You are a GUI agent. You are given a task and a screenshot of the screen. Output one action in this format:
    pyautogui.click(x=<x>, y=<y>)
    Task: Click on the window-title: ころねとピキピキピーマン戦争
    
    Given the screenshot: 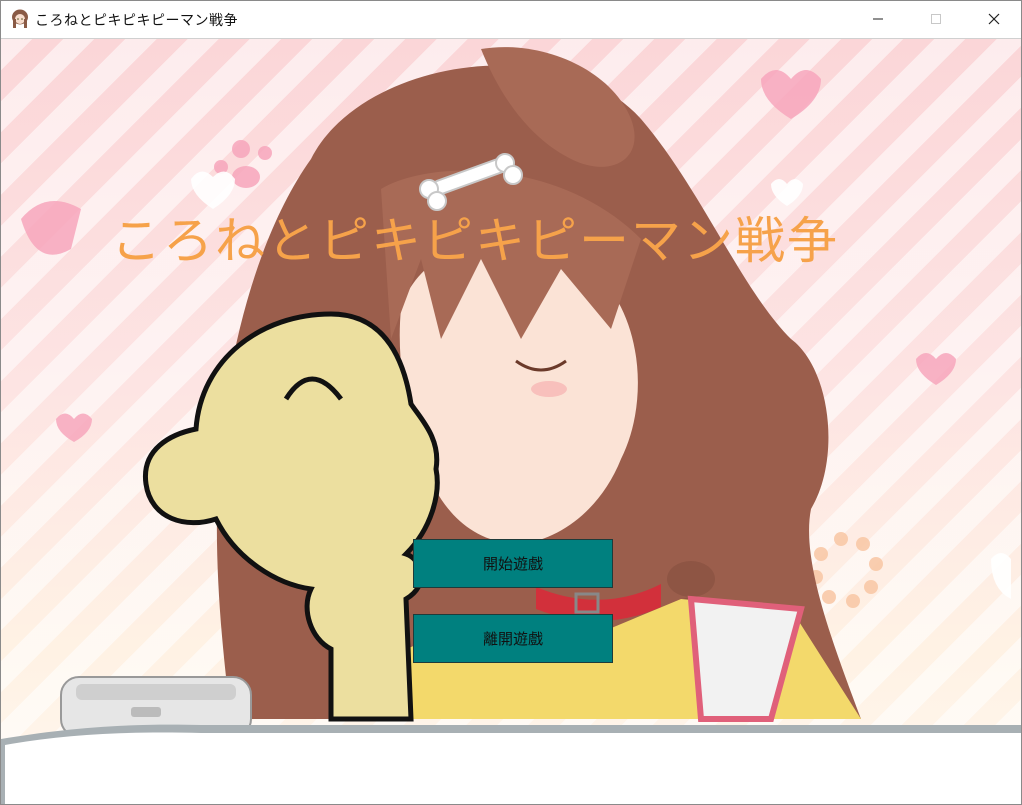 What is the action you would take?
    pyautogui.click(x=136, y=21)
    